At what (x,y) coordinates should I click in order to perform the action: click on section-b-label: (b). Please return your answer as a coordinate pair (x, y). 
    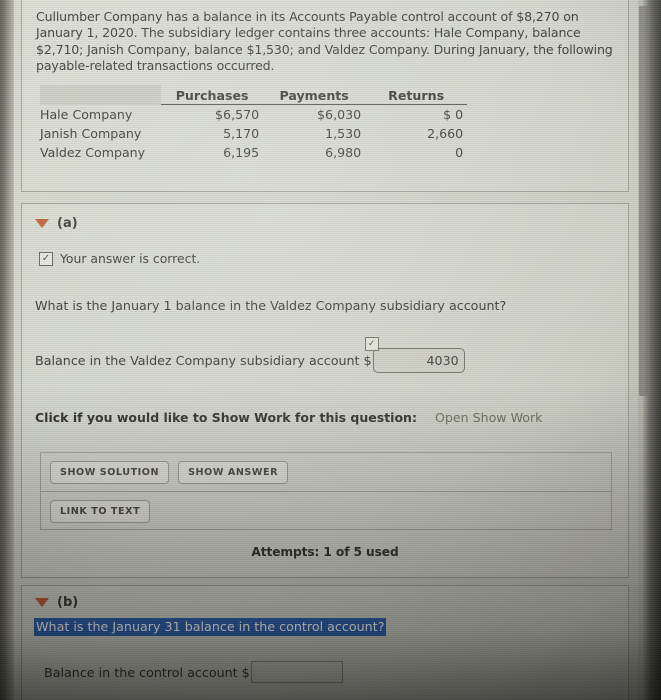
    Looking at the image, I should click on (68, 602).